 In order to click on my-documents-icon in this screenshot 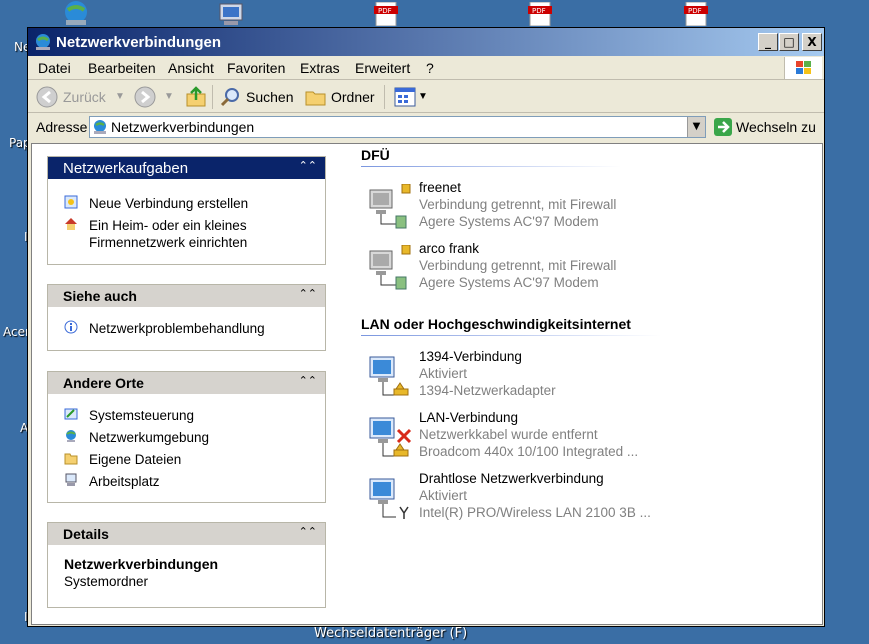, I will do `click(71, 458)`.